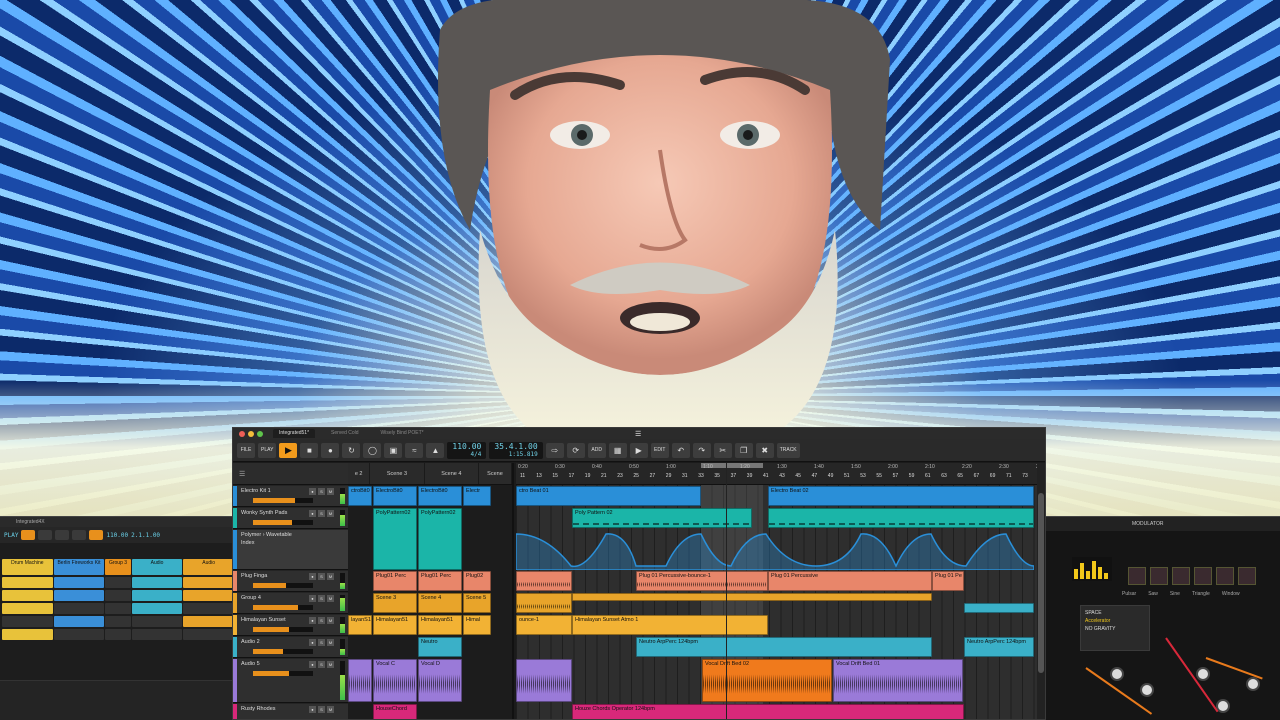  I want to click on mod-name-saw: Saw, so click(1153, 594).